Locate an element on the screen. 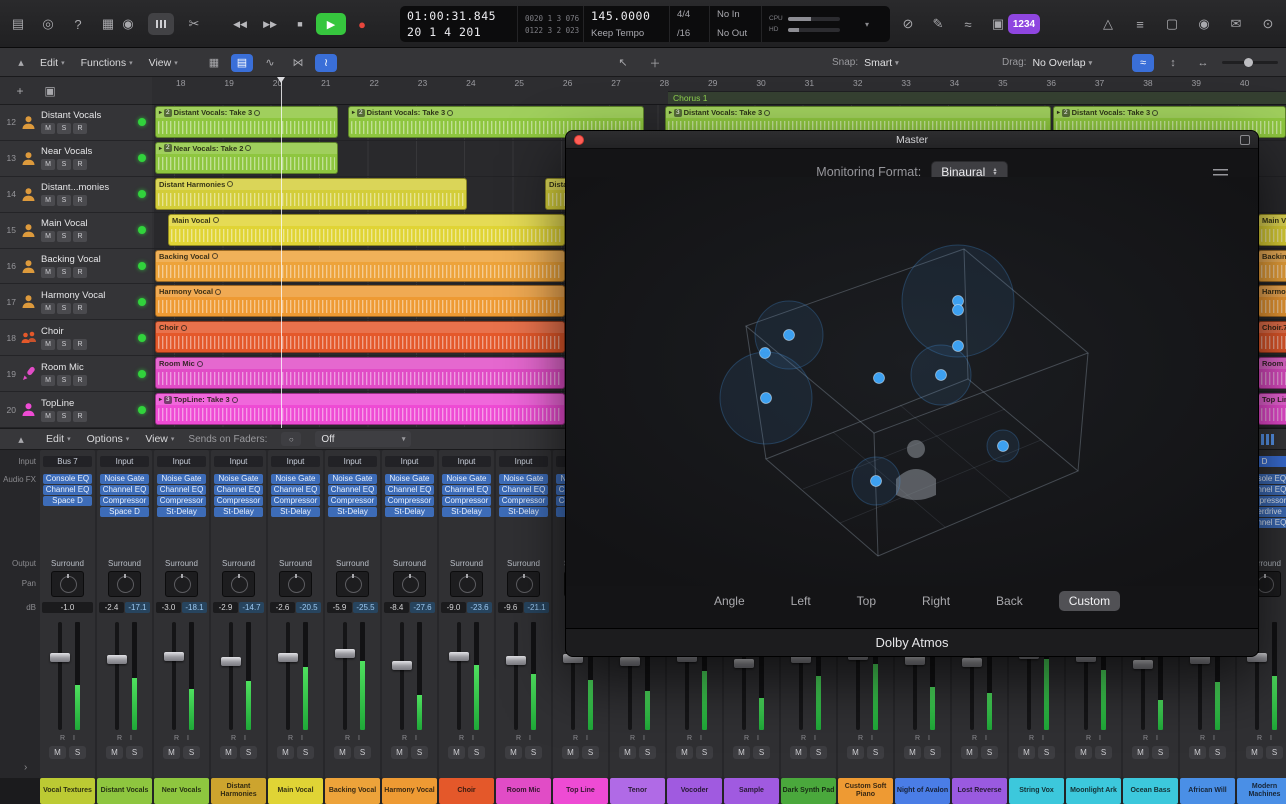  add-tool: ＋ is located at coordinates (655, 63).